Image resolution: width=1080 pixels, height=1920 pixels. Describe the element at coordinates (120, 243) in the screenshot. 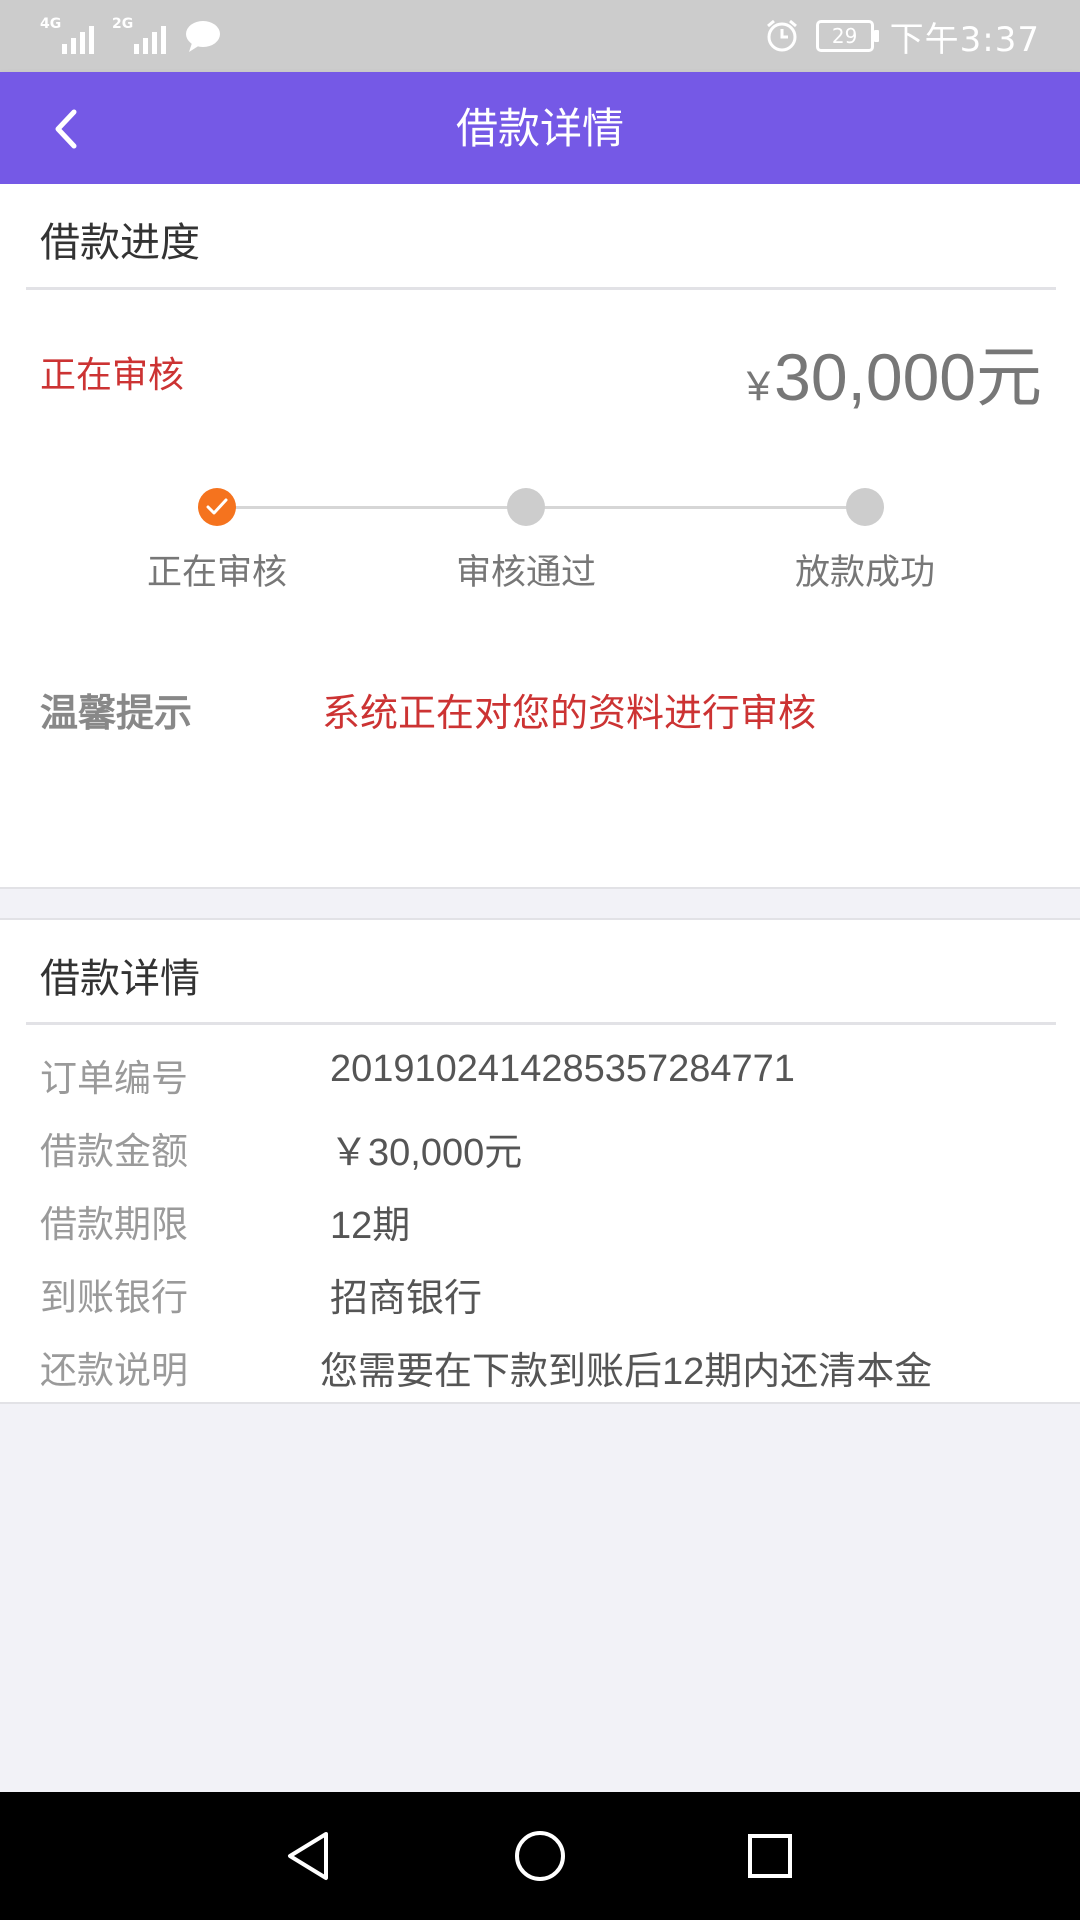

I see `section-title: 借款进度` at that location.